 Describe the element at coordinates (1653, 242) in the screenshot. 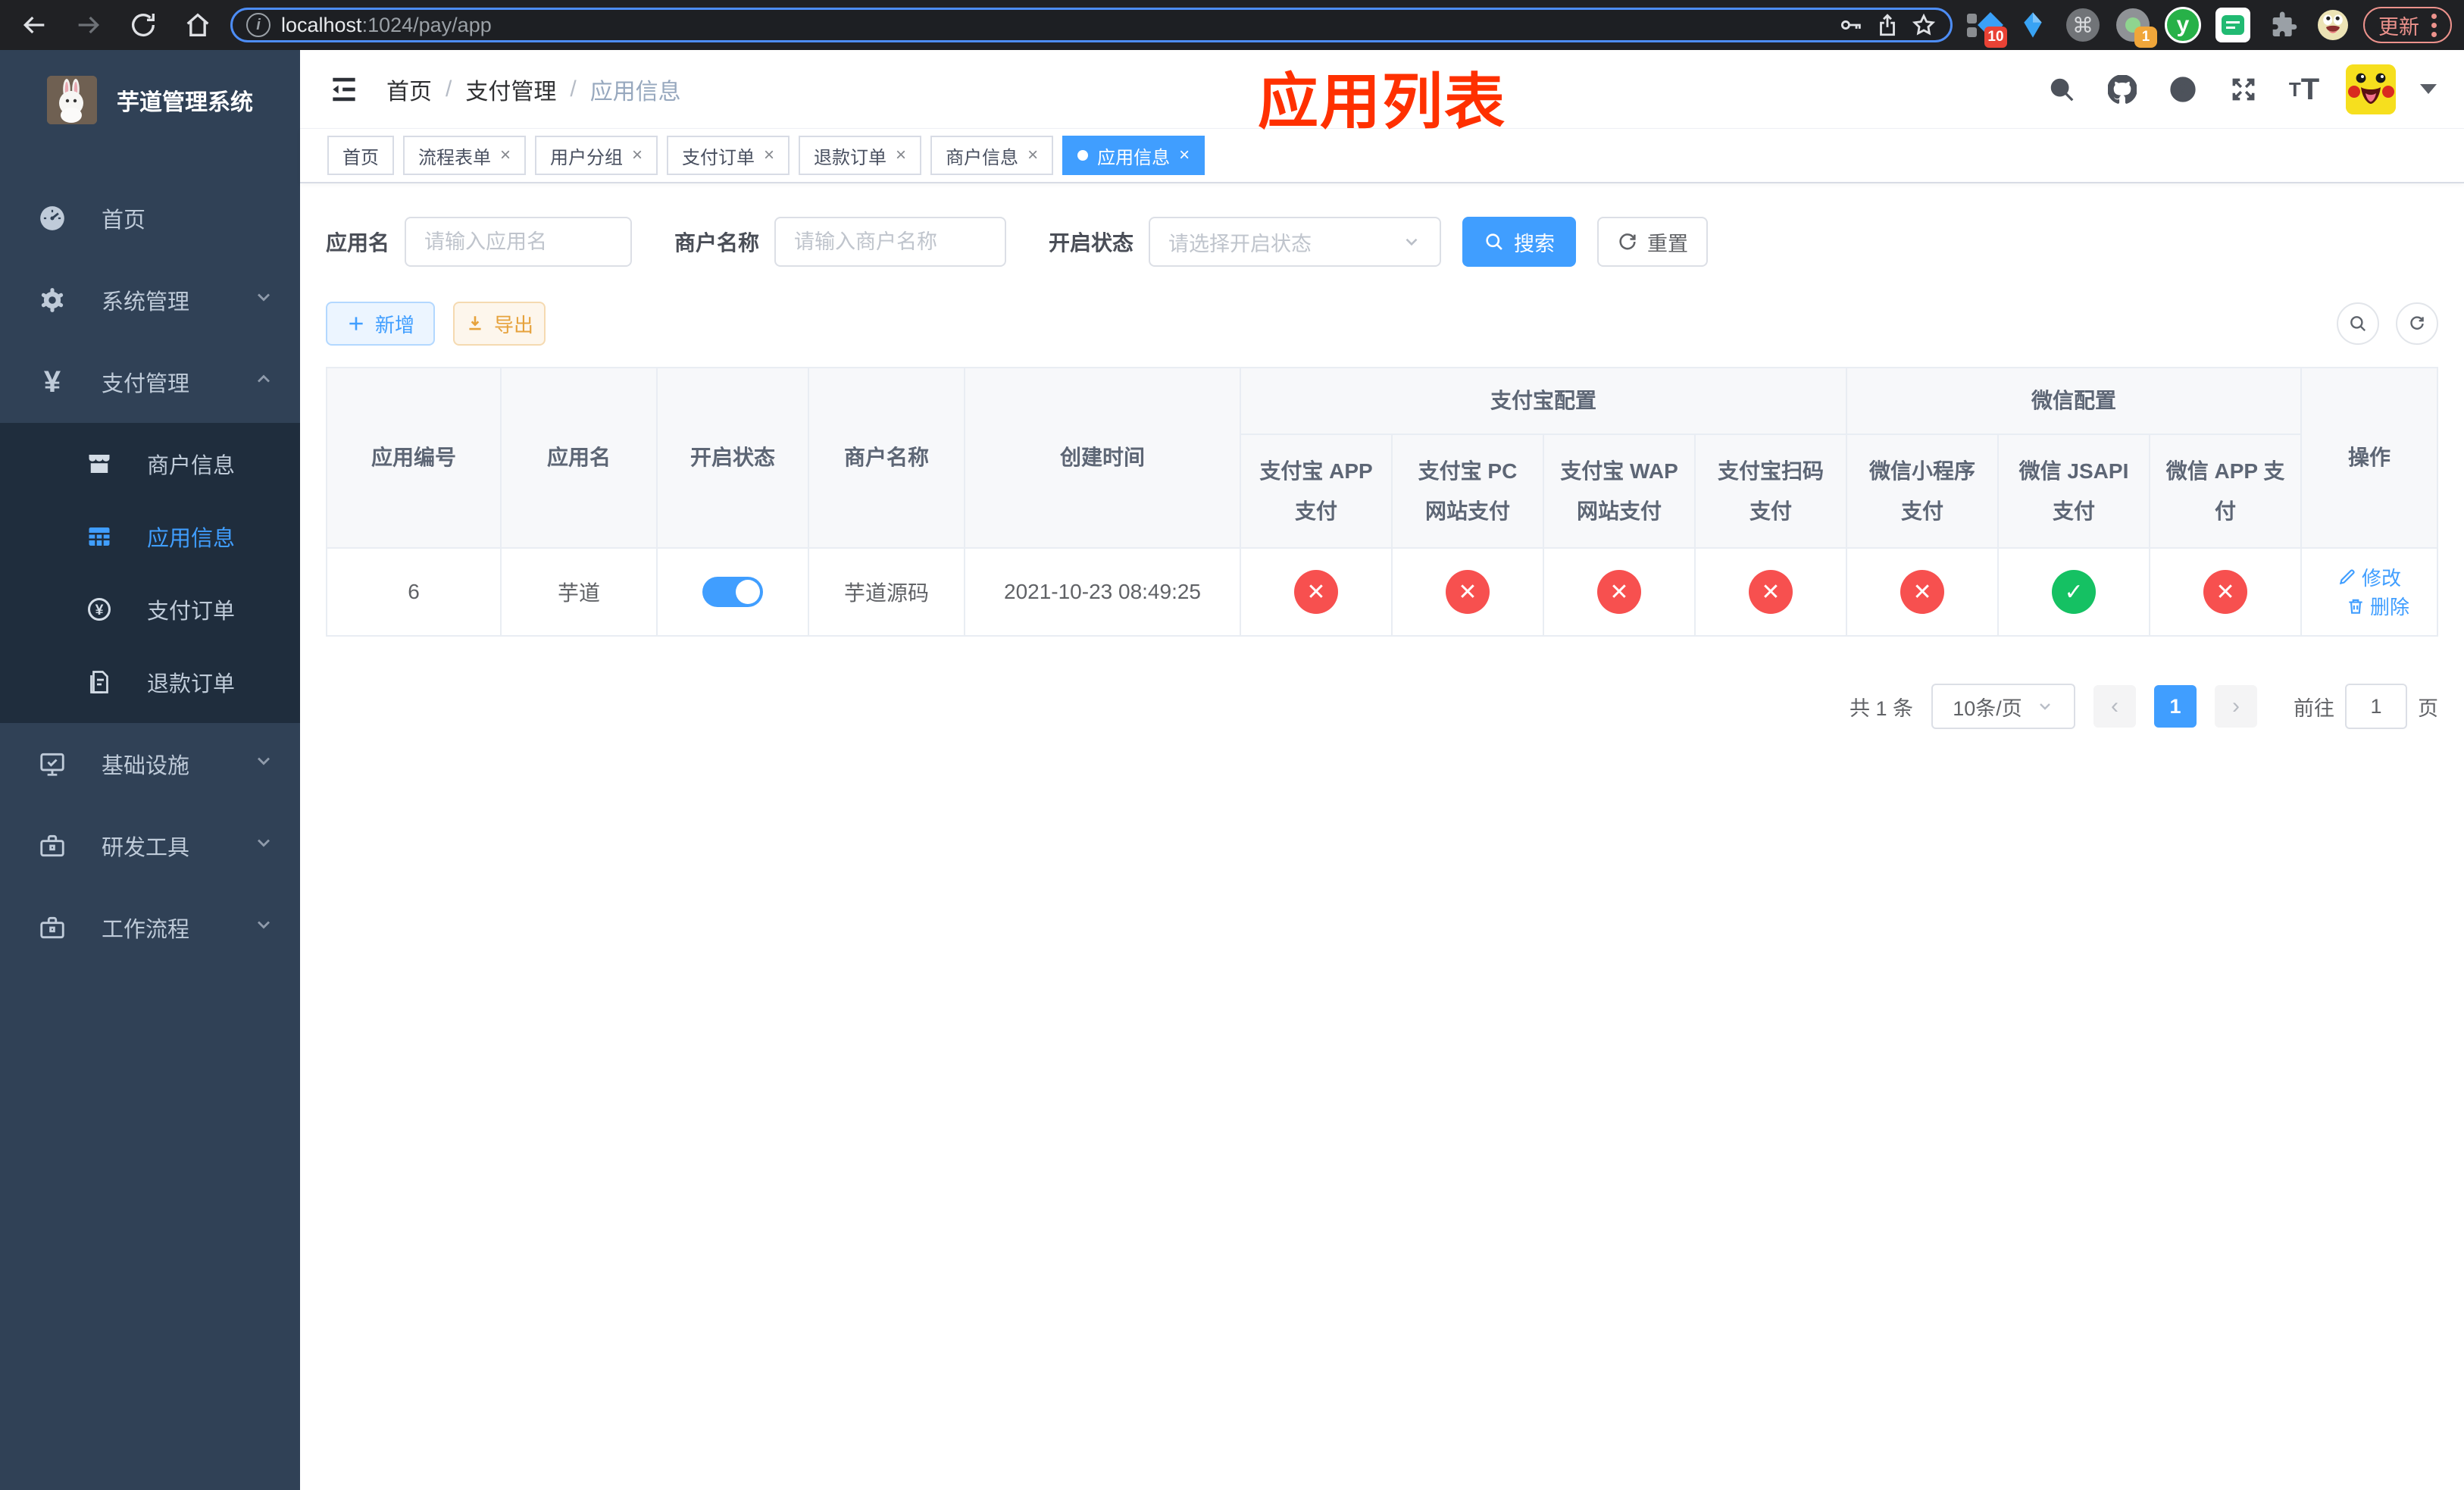

I see `reset-button: 重置` at that location.